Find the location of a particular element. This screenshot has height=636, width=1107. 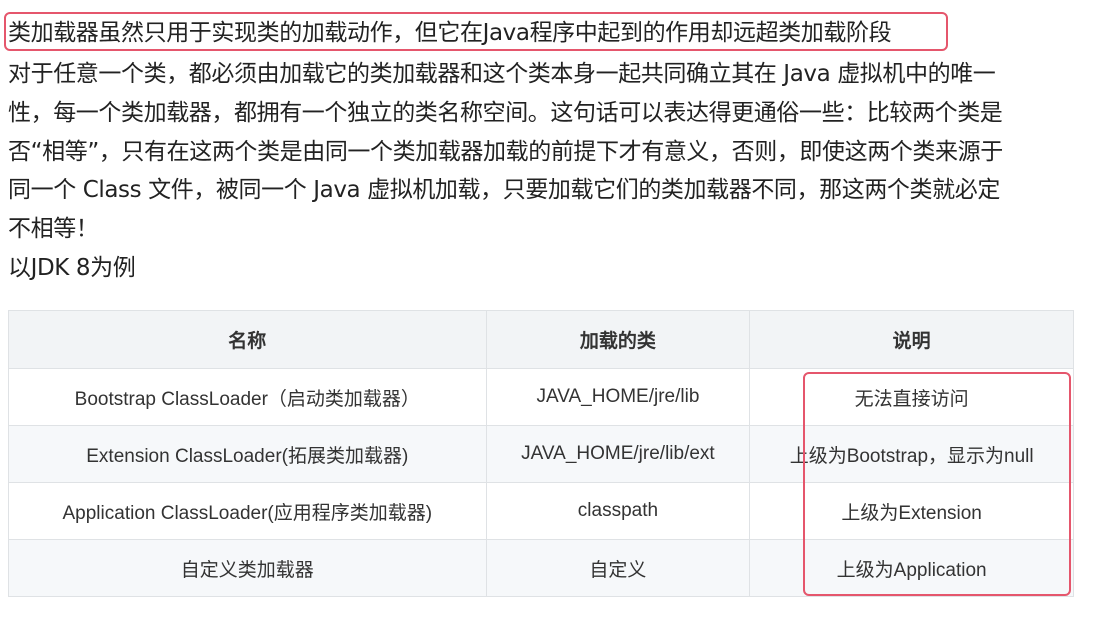

table-header-row: 名称 加载的类 说明 is located at coordinates (541, 339).